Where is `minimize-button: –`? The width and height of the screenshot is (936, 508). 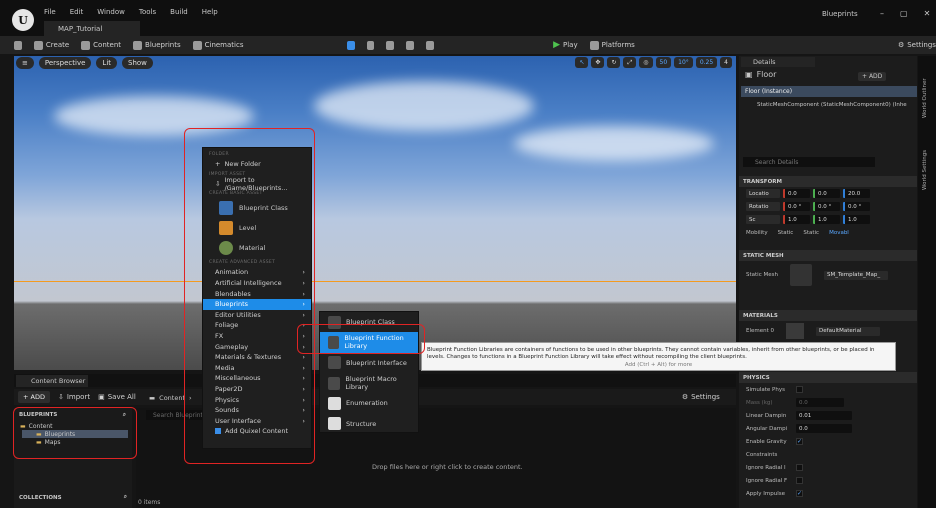 minimize-button: – is located at coordinates (882, 13).